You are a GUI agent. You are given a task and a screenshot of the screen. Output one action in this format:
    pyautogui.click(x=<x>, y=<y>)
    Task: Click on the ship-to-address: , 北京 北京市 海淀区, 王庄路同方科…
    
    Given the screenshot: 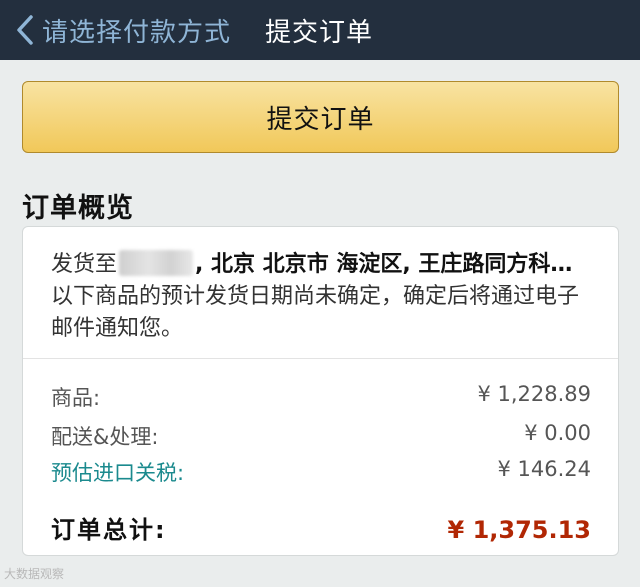 What is the action you would take?
    pyautogui.click(x=383, y=264)
    